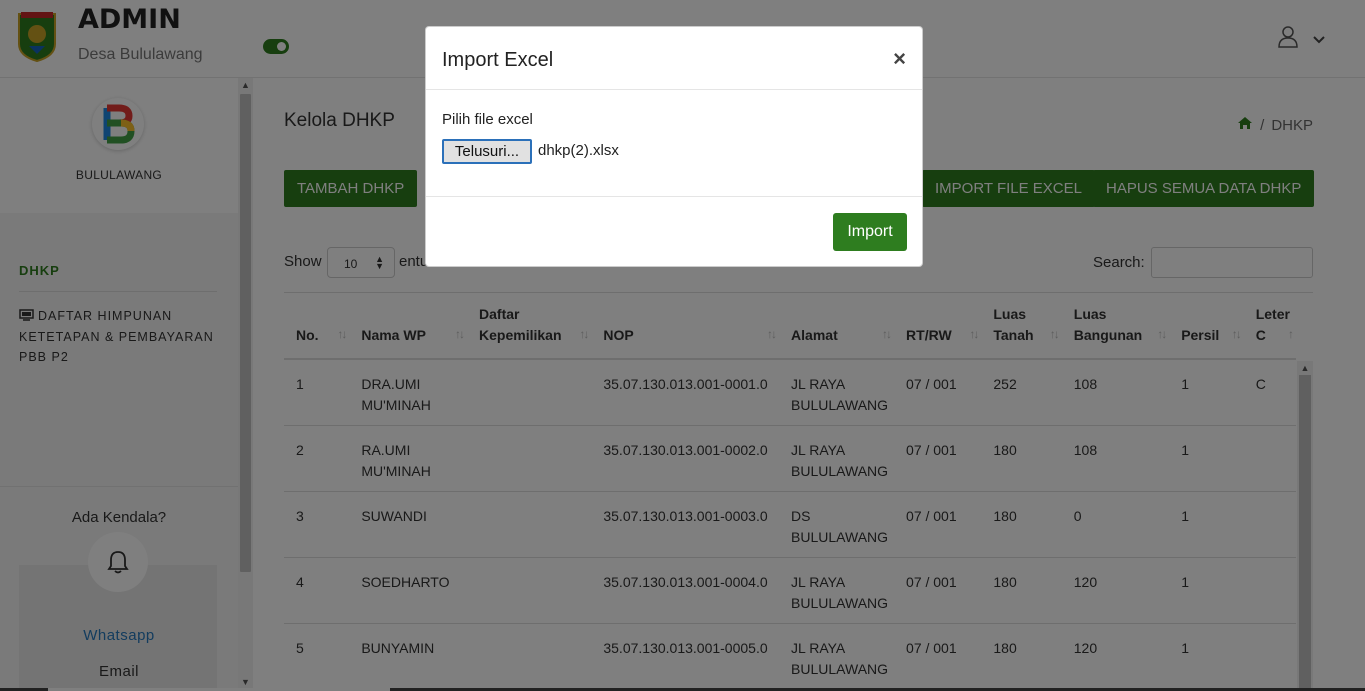 The image size is (1365, 691). I want to click on import-submit-button: Import, so click(870, 232).